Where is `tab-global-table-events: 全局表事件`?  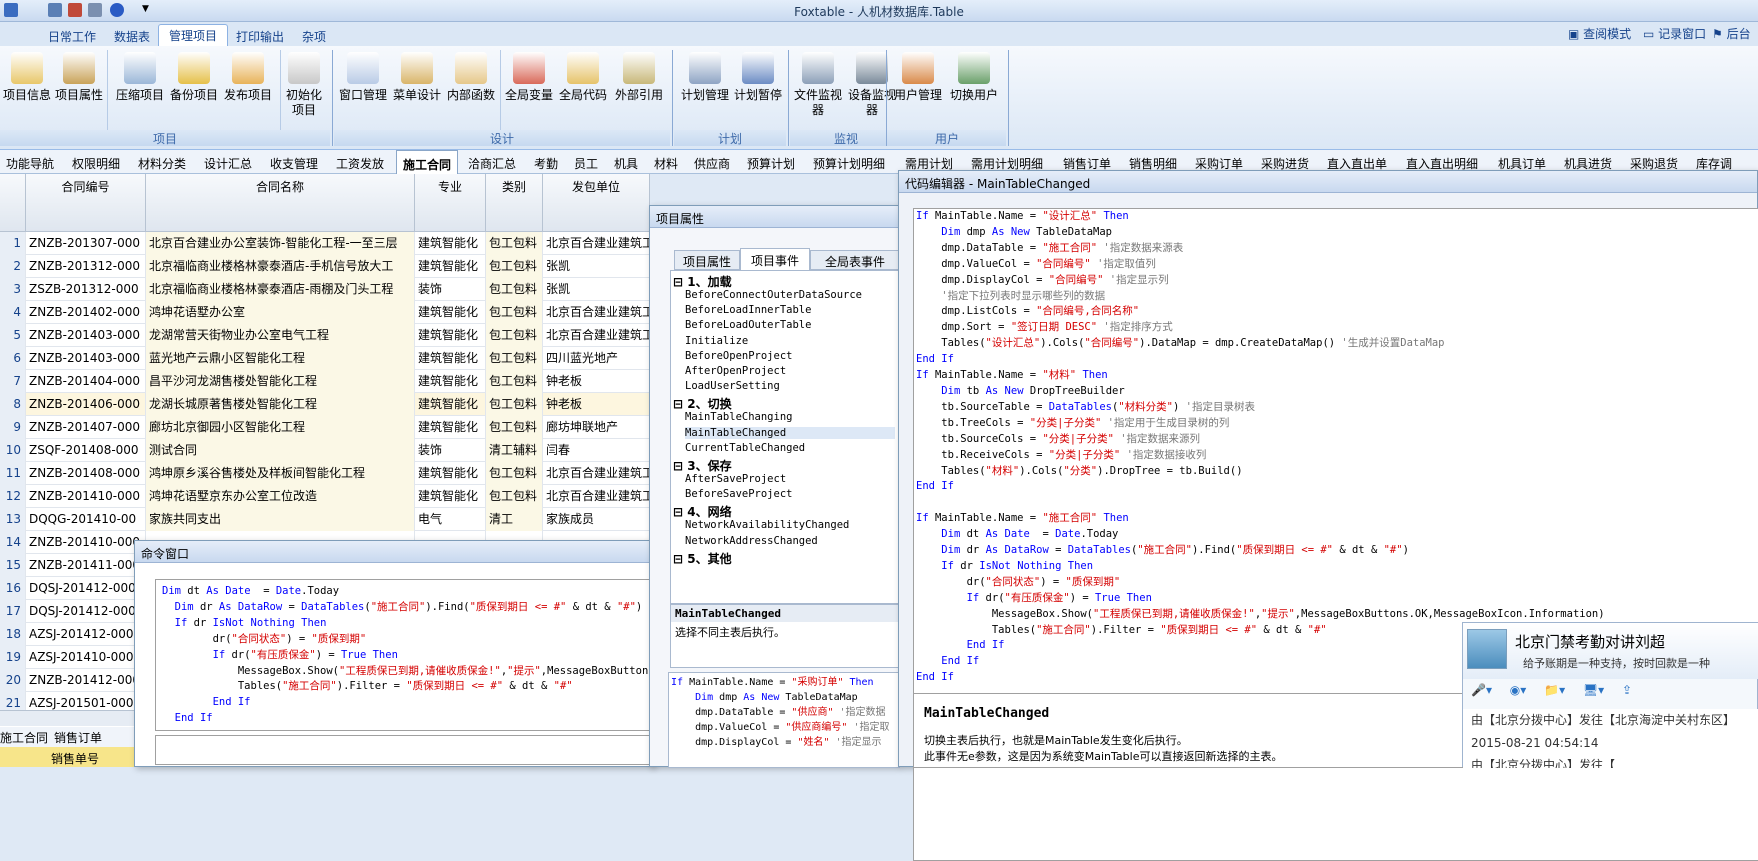
tab-global-table-events: 全局表事件 is located at coordinates (855, 260).